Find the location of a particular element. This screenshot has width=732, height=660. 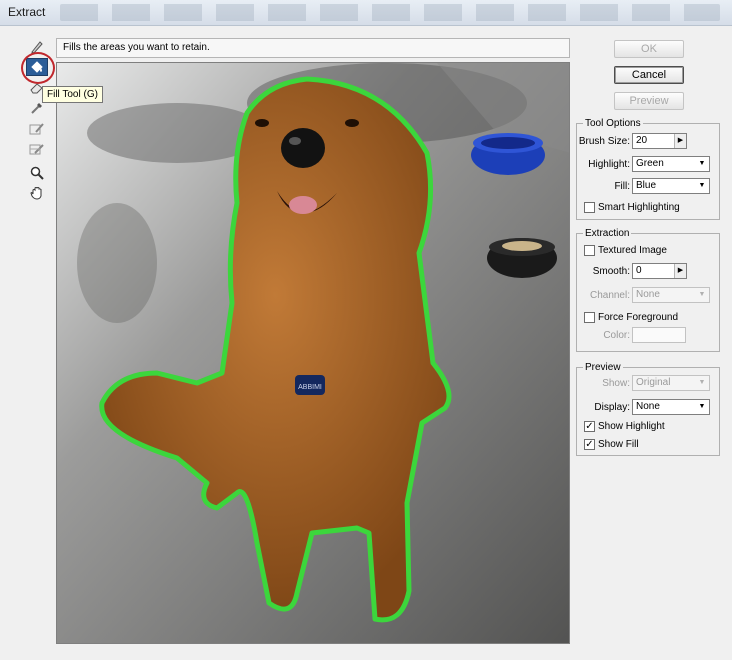

edge-highlighter-tool-icon is located at coordinates (37, 47).